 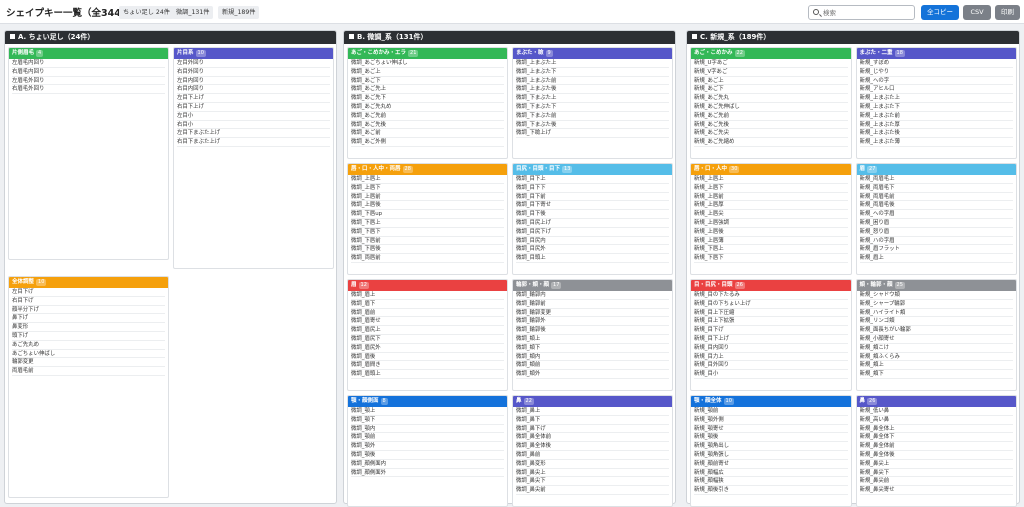 What do you see at coordinates (936, 420) in the screenshot?
I see `shape-key-item: 新規_高い鼻` at bounding box center [936, 420].